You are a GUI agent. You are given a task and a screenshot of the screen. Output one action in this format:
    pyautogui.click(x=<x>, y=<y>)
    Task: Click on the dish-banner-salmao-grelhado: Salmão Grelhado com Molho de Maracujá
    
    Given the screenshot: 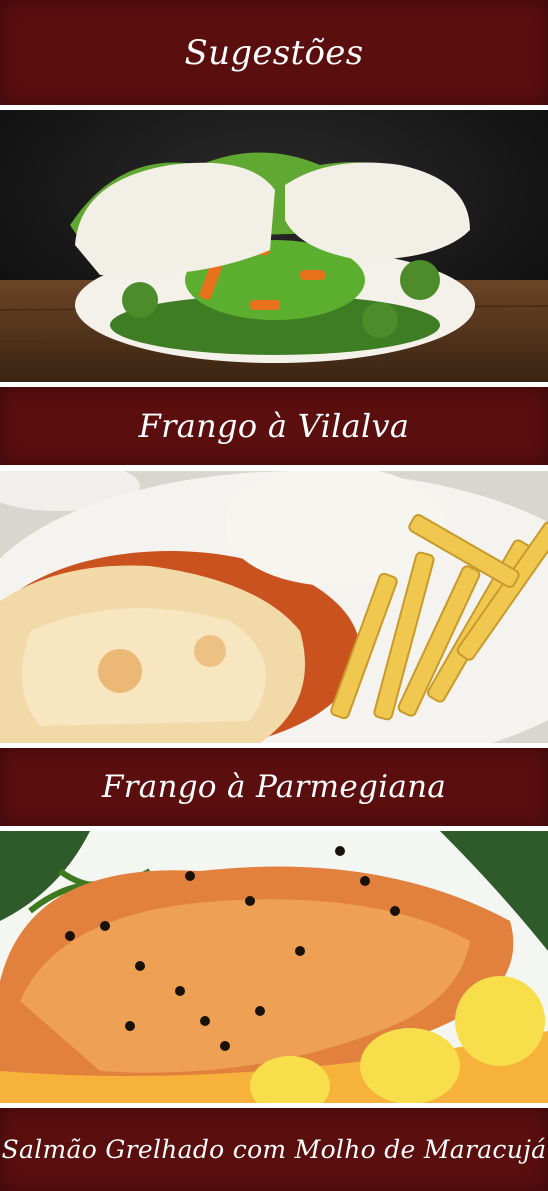 What is the action you would take?
    pyautogui.click(x=274, y=1149)
    